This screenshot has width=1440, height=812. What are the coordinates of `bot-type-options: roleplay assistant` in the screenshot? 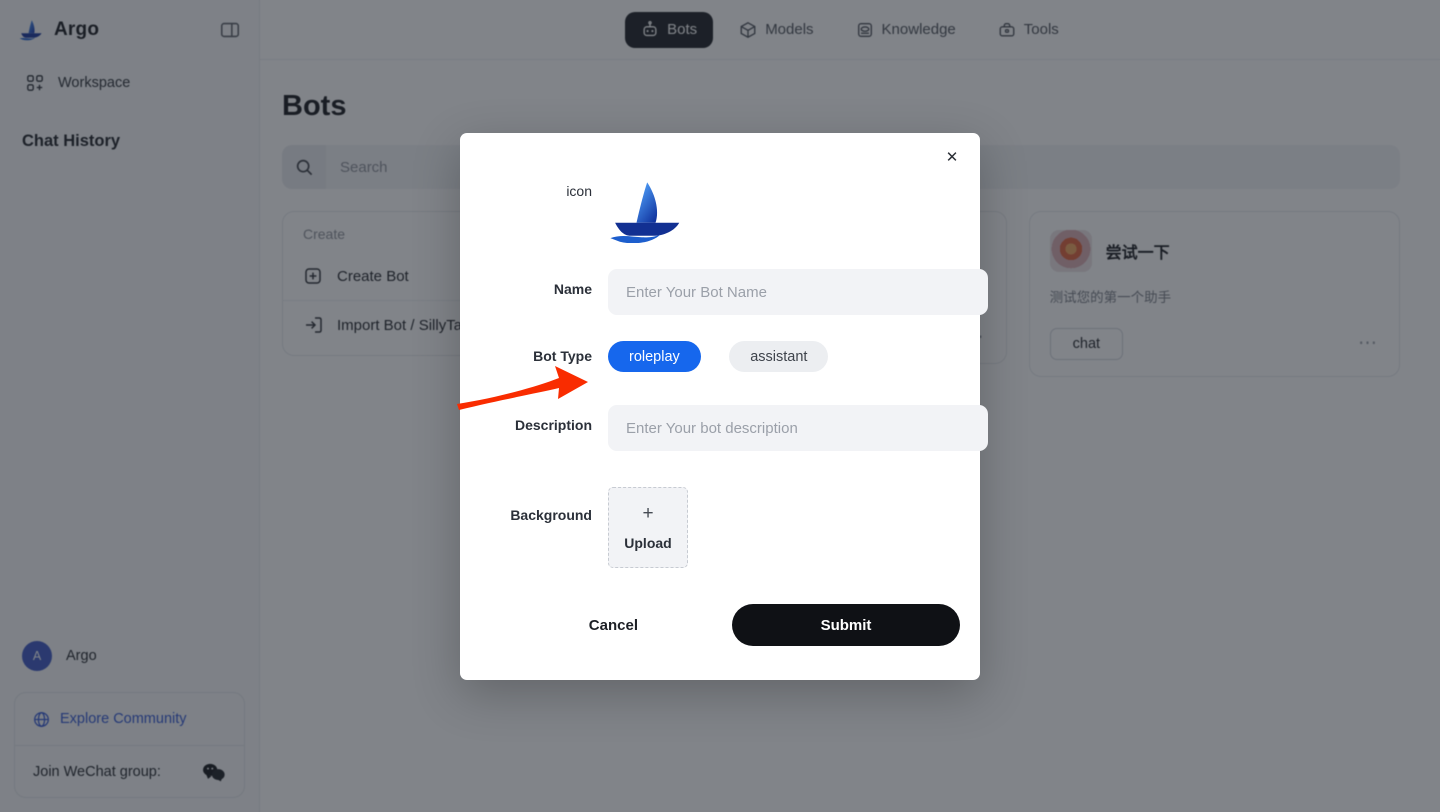 It's located at (794, 356).